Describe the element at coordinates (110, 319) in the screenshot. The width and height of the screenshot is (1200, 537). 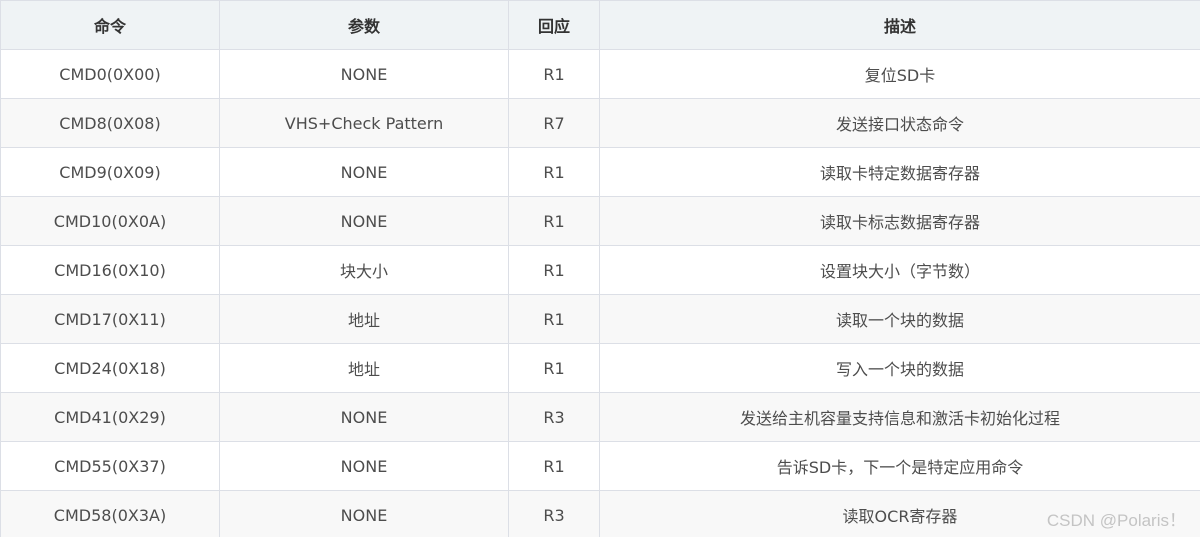
I see `cell-command: CMD17(0X11)` at that location.